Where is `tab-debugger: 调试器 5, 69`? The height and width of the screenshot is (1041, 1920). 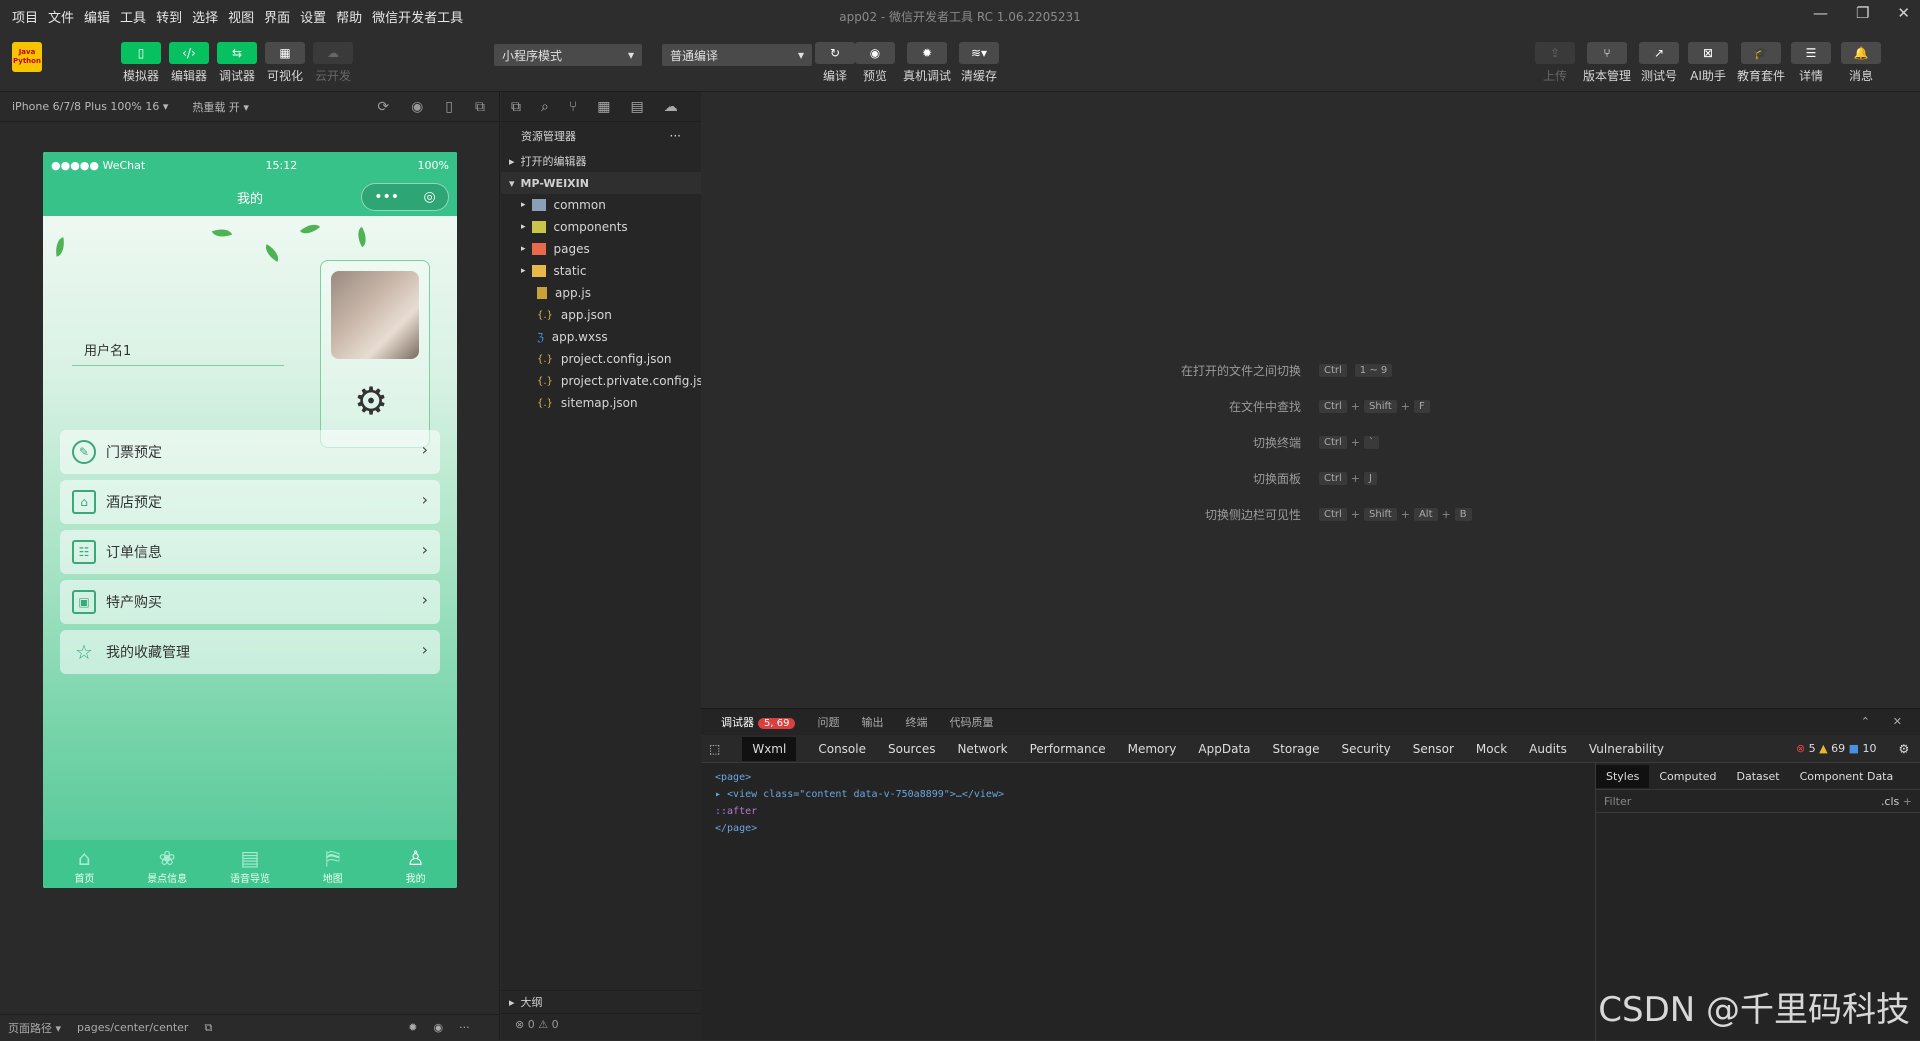 tab-debugger: 调试器 5, 69 is located at coordinates (758, 722).